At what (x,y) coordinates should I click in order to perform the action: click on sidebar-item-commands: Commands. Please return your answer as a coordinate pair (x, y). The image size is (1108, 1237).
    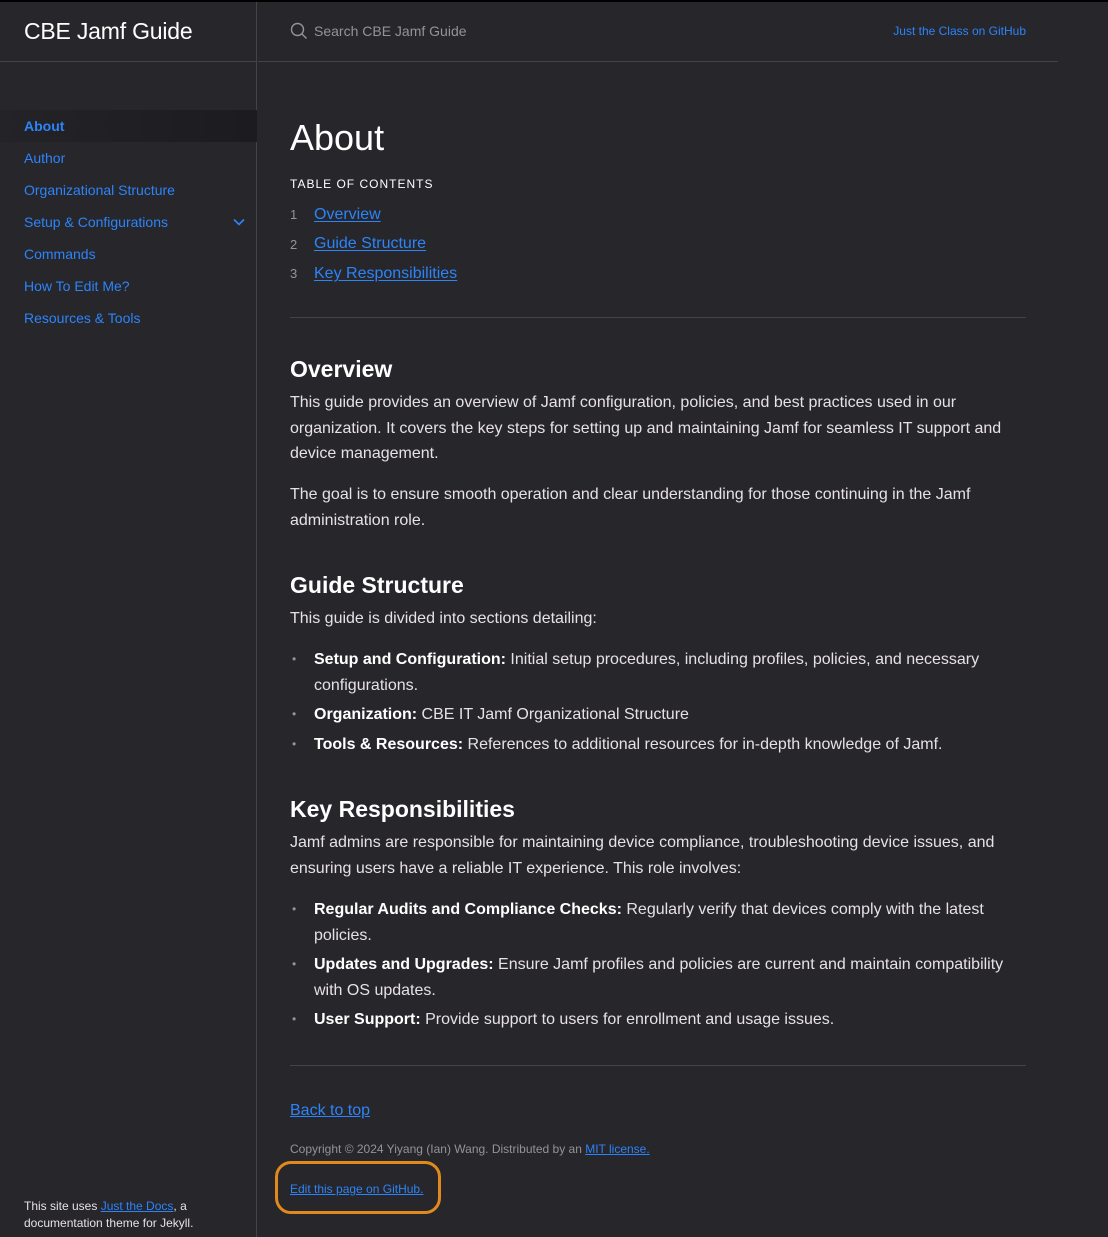
    Looking at the image, I should click on (128, 254).